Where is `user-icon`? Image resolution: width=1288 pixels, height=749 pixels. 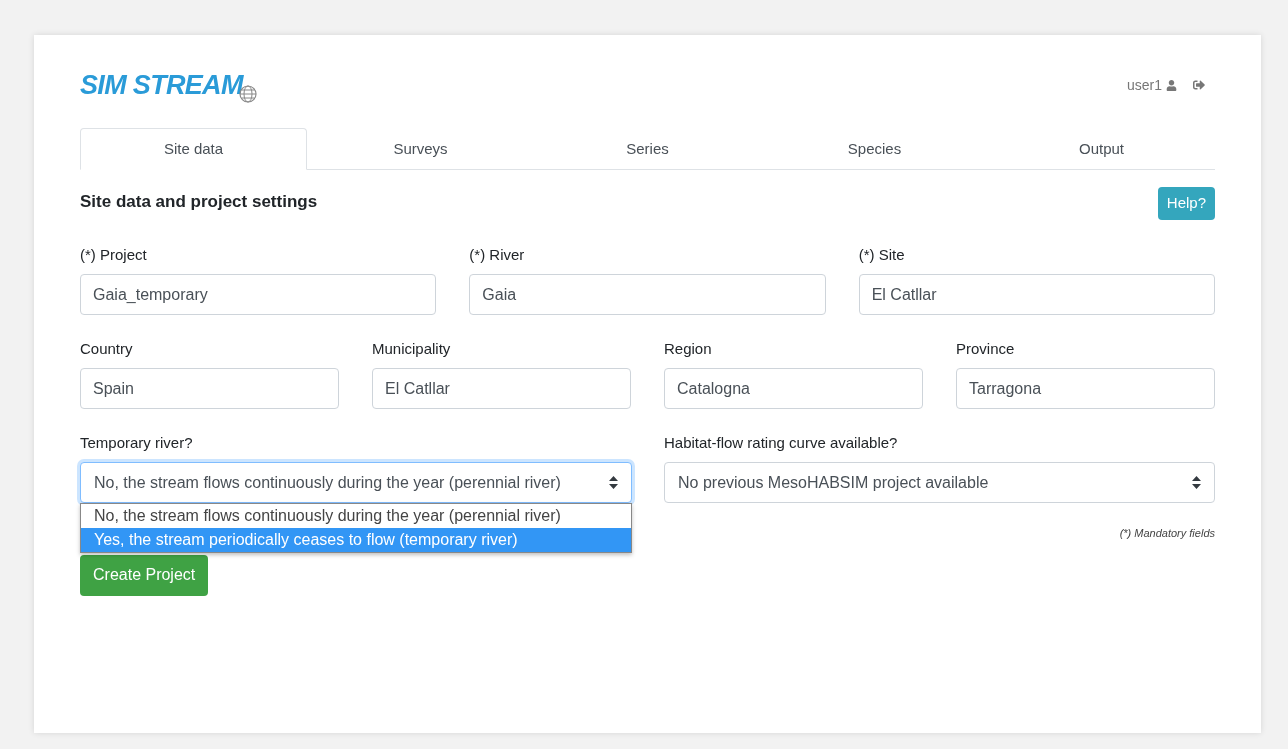
user-icon is located at coordinates (1171, 85).